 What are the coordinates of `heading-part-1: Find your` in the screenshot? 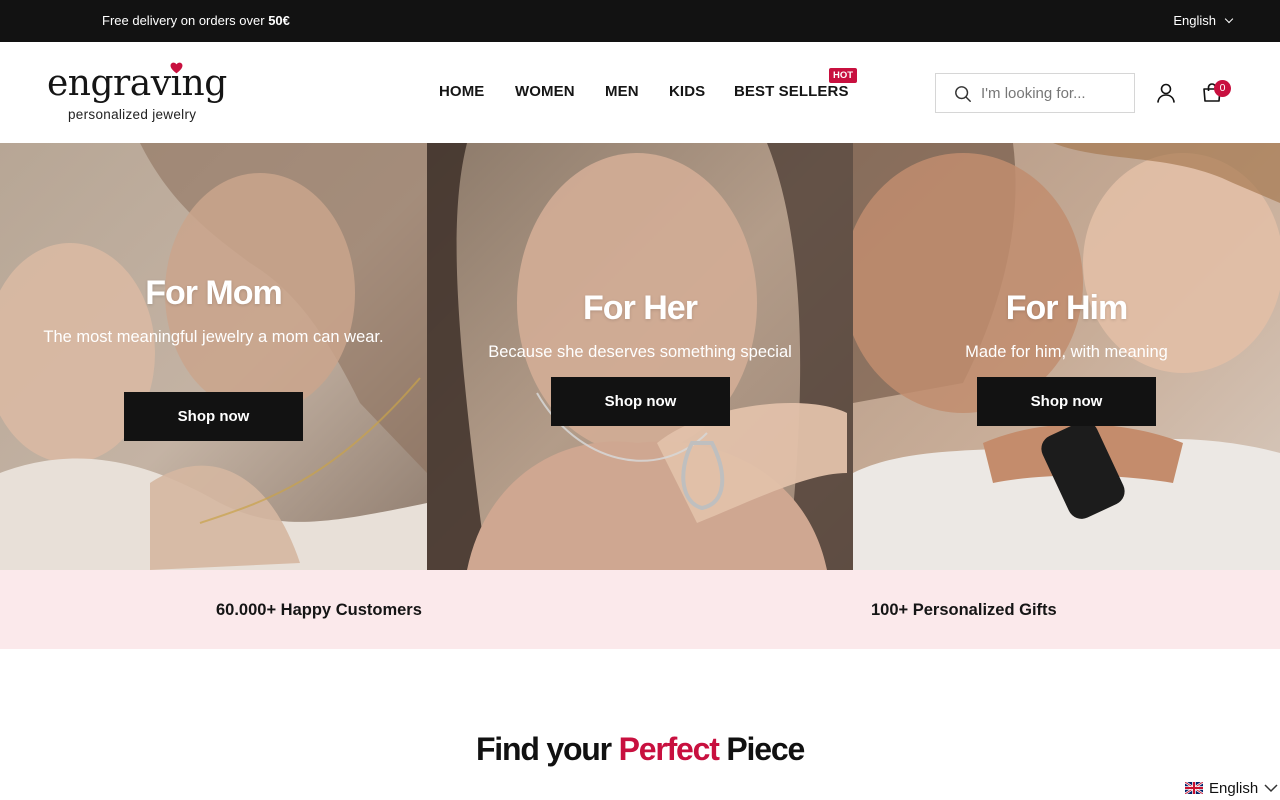 It's located at (547, 749).